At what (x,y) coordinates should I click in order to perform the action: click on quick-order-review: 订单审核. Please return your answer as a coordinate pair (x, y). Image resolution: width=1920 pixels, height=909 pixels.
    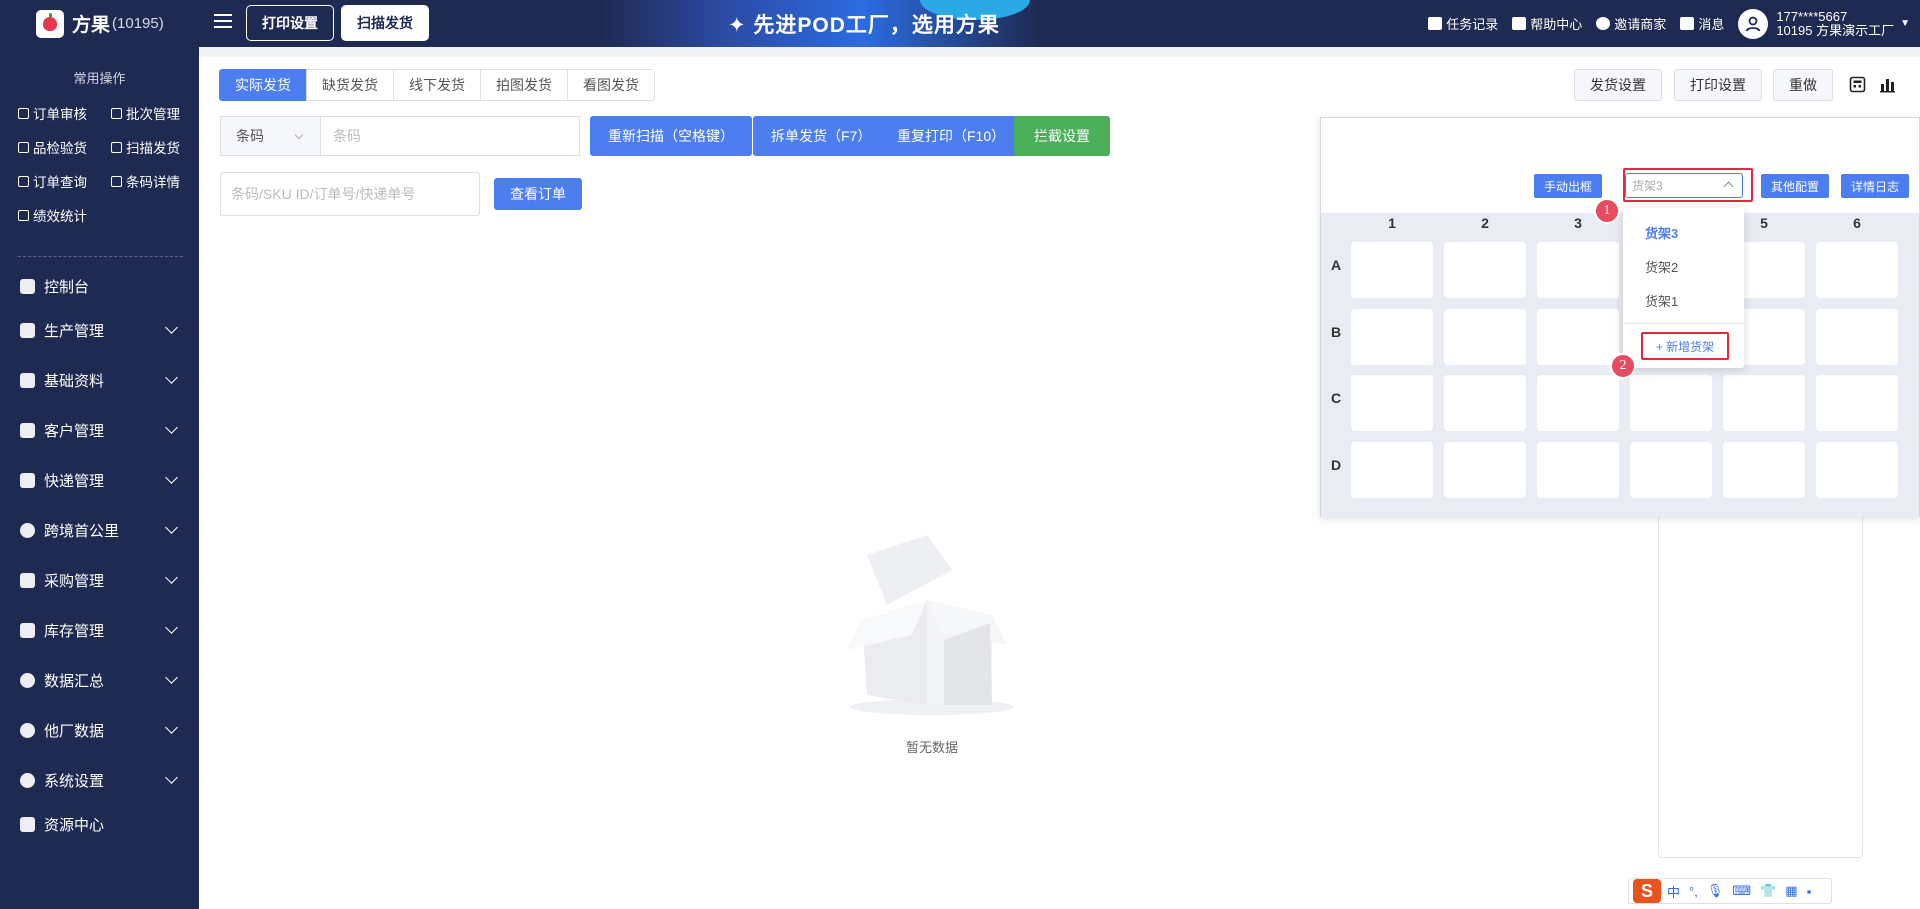
    Looking at the image, I should click on (52, 113).